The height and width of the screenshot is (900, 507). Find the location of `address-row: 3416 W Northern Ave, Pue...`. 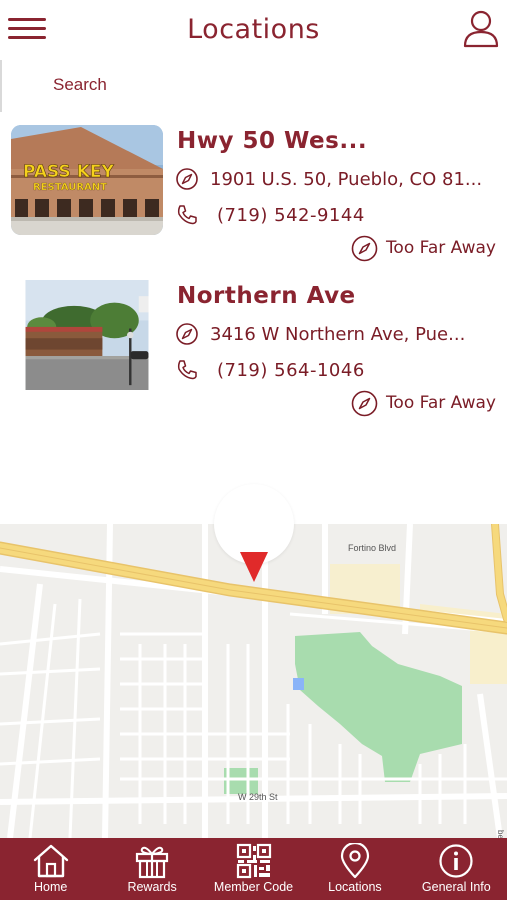

address-row: 3416 W Northern Ave, Pue... is located at coordinates (320, 334).